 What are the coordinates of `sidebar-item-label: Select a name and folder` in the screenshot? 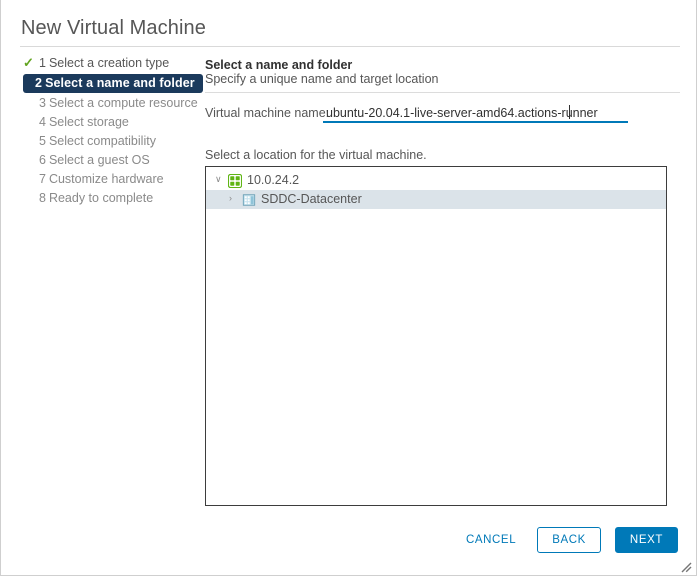 It's located at (120, 83).